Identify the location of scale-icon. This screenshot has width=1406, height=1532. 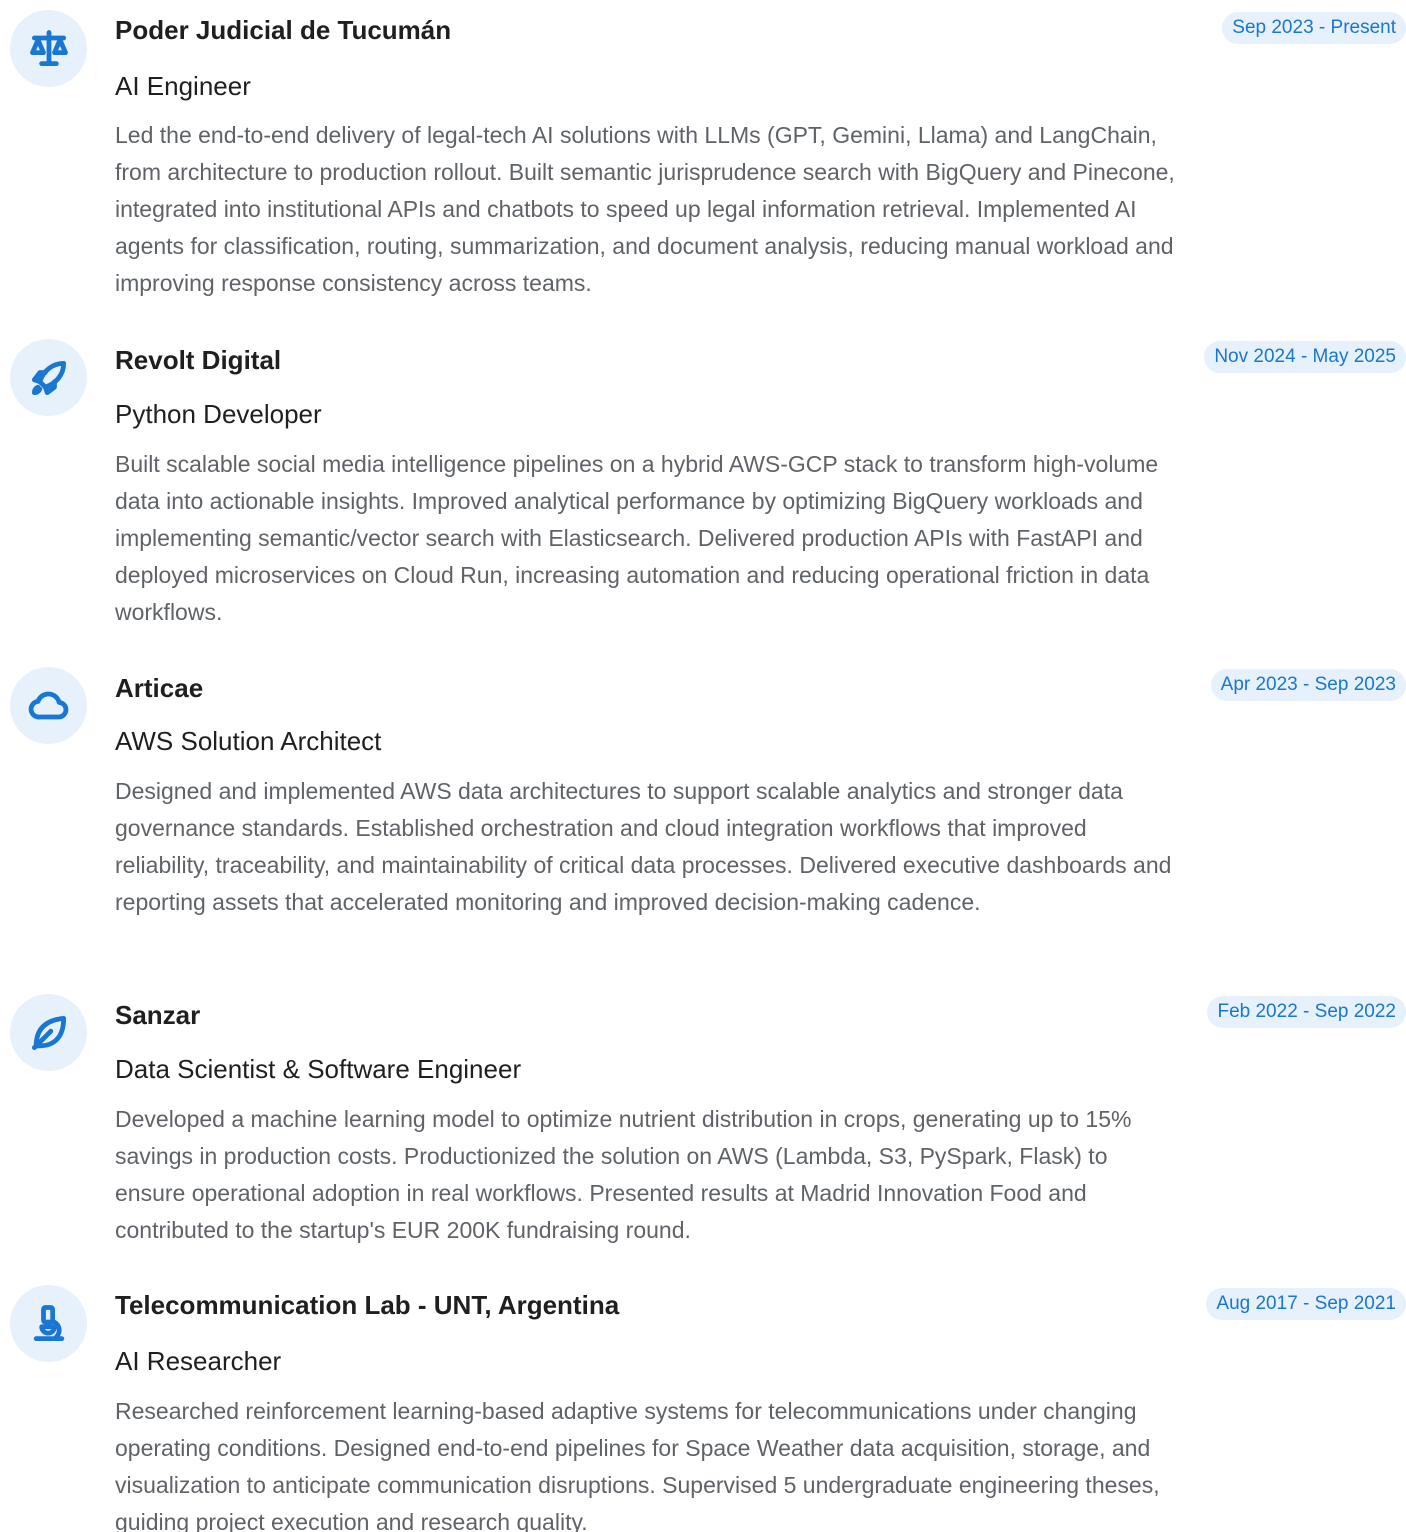
(48, 48).